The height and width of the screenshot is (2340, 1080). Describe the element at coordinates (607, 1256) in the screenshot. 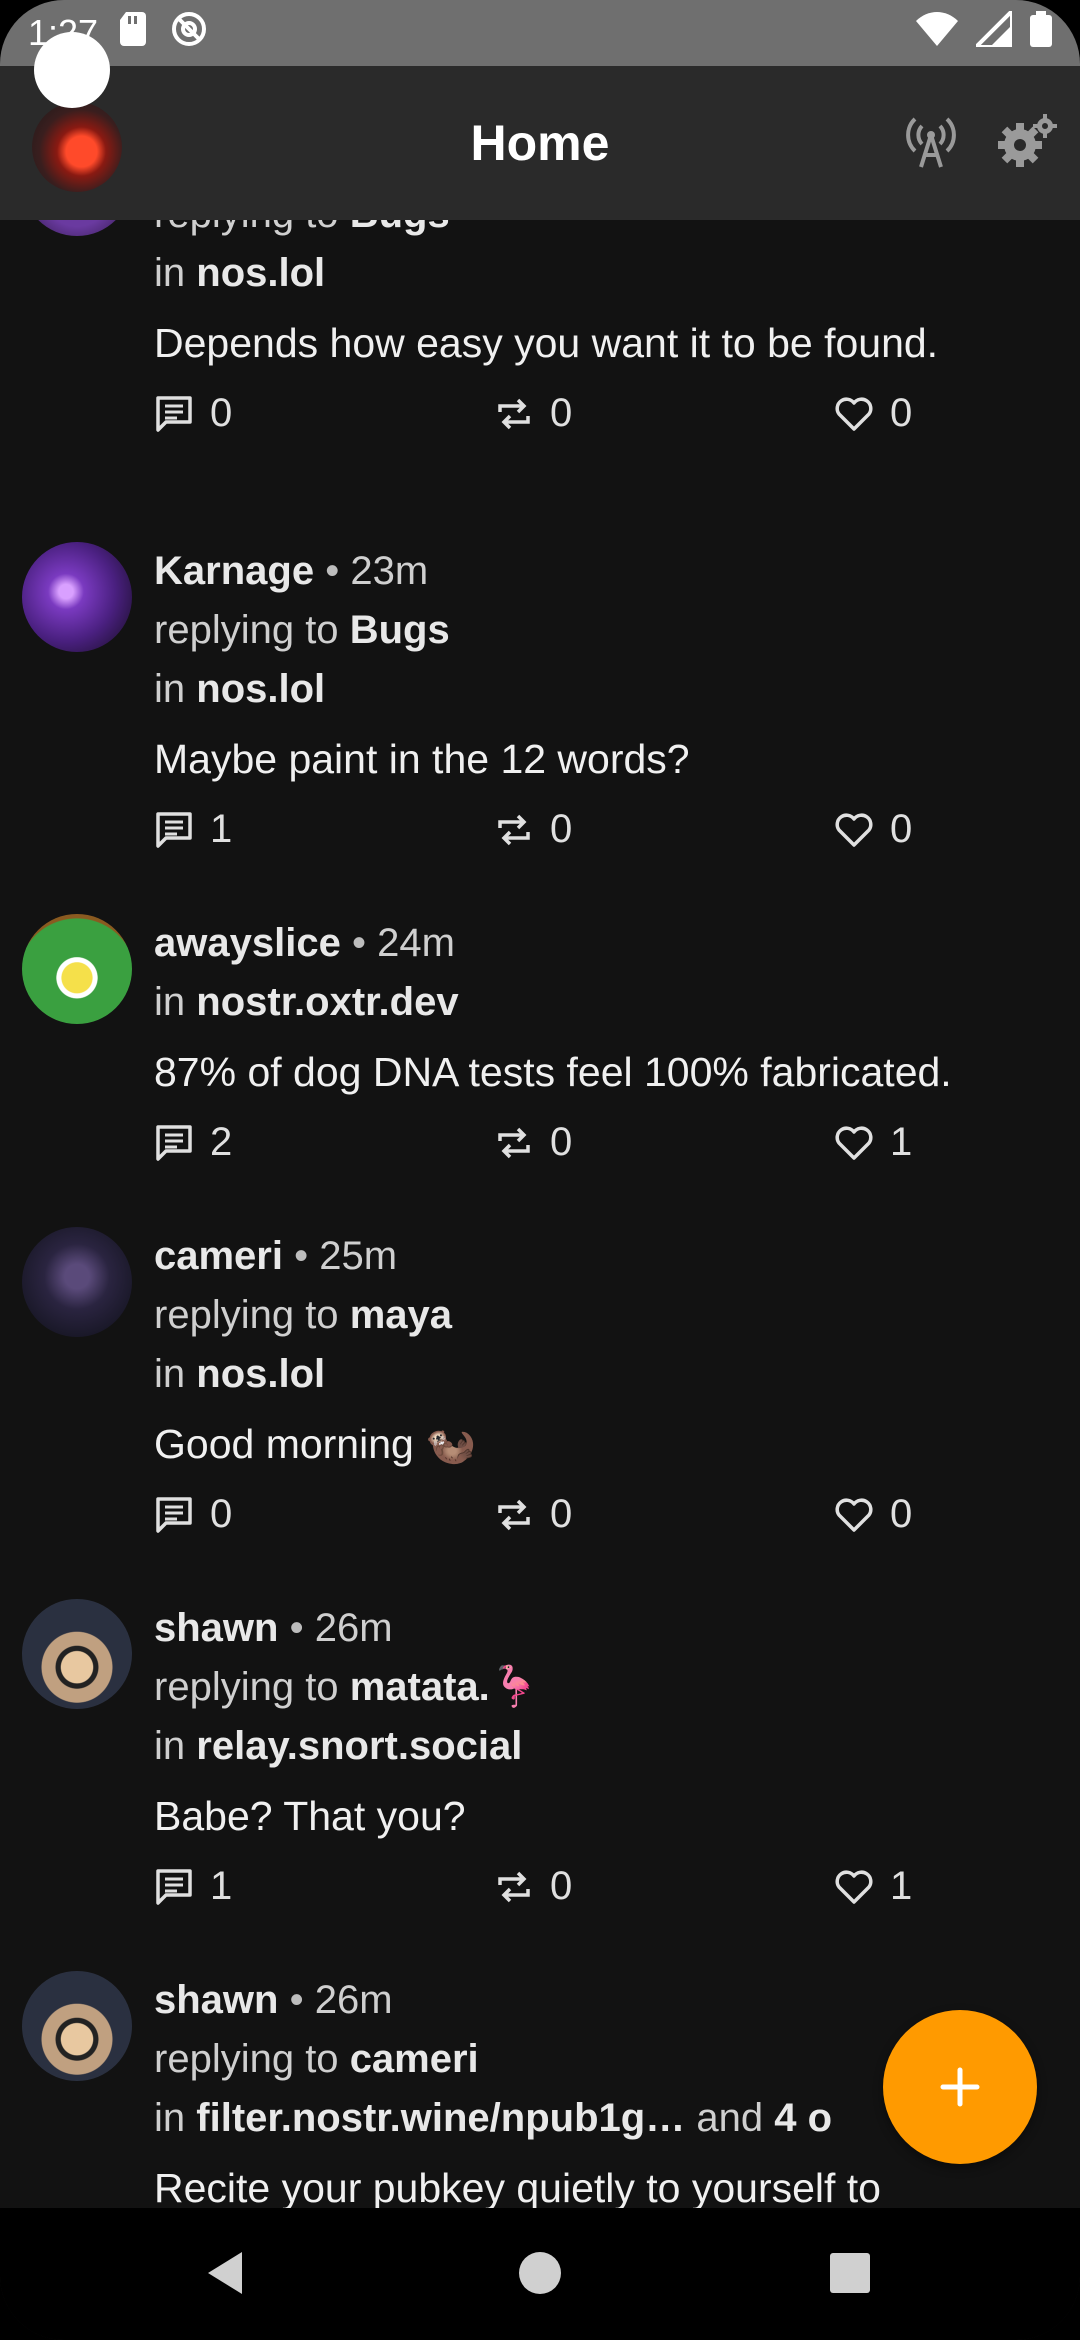

I see `note-header: cameri • 25m` at that location.